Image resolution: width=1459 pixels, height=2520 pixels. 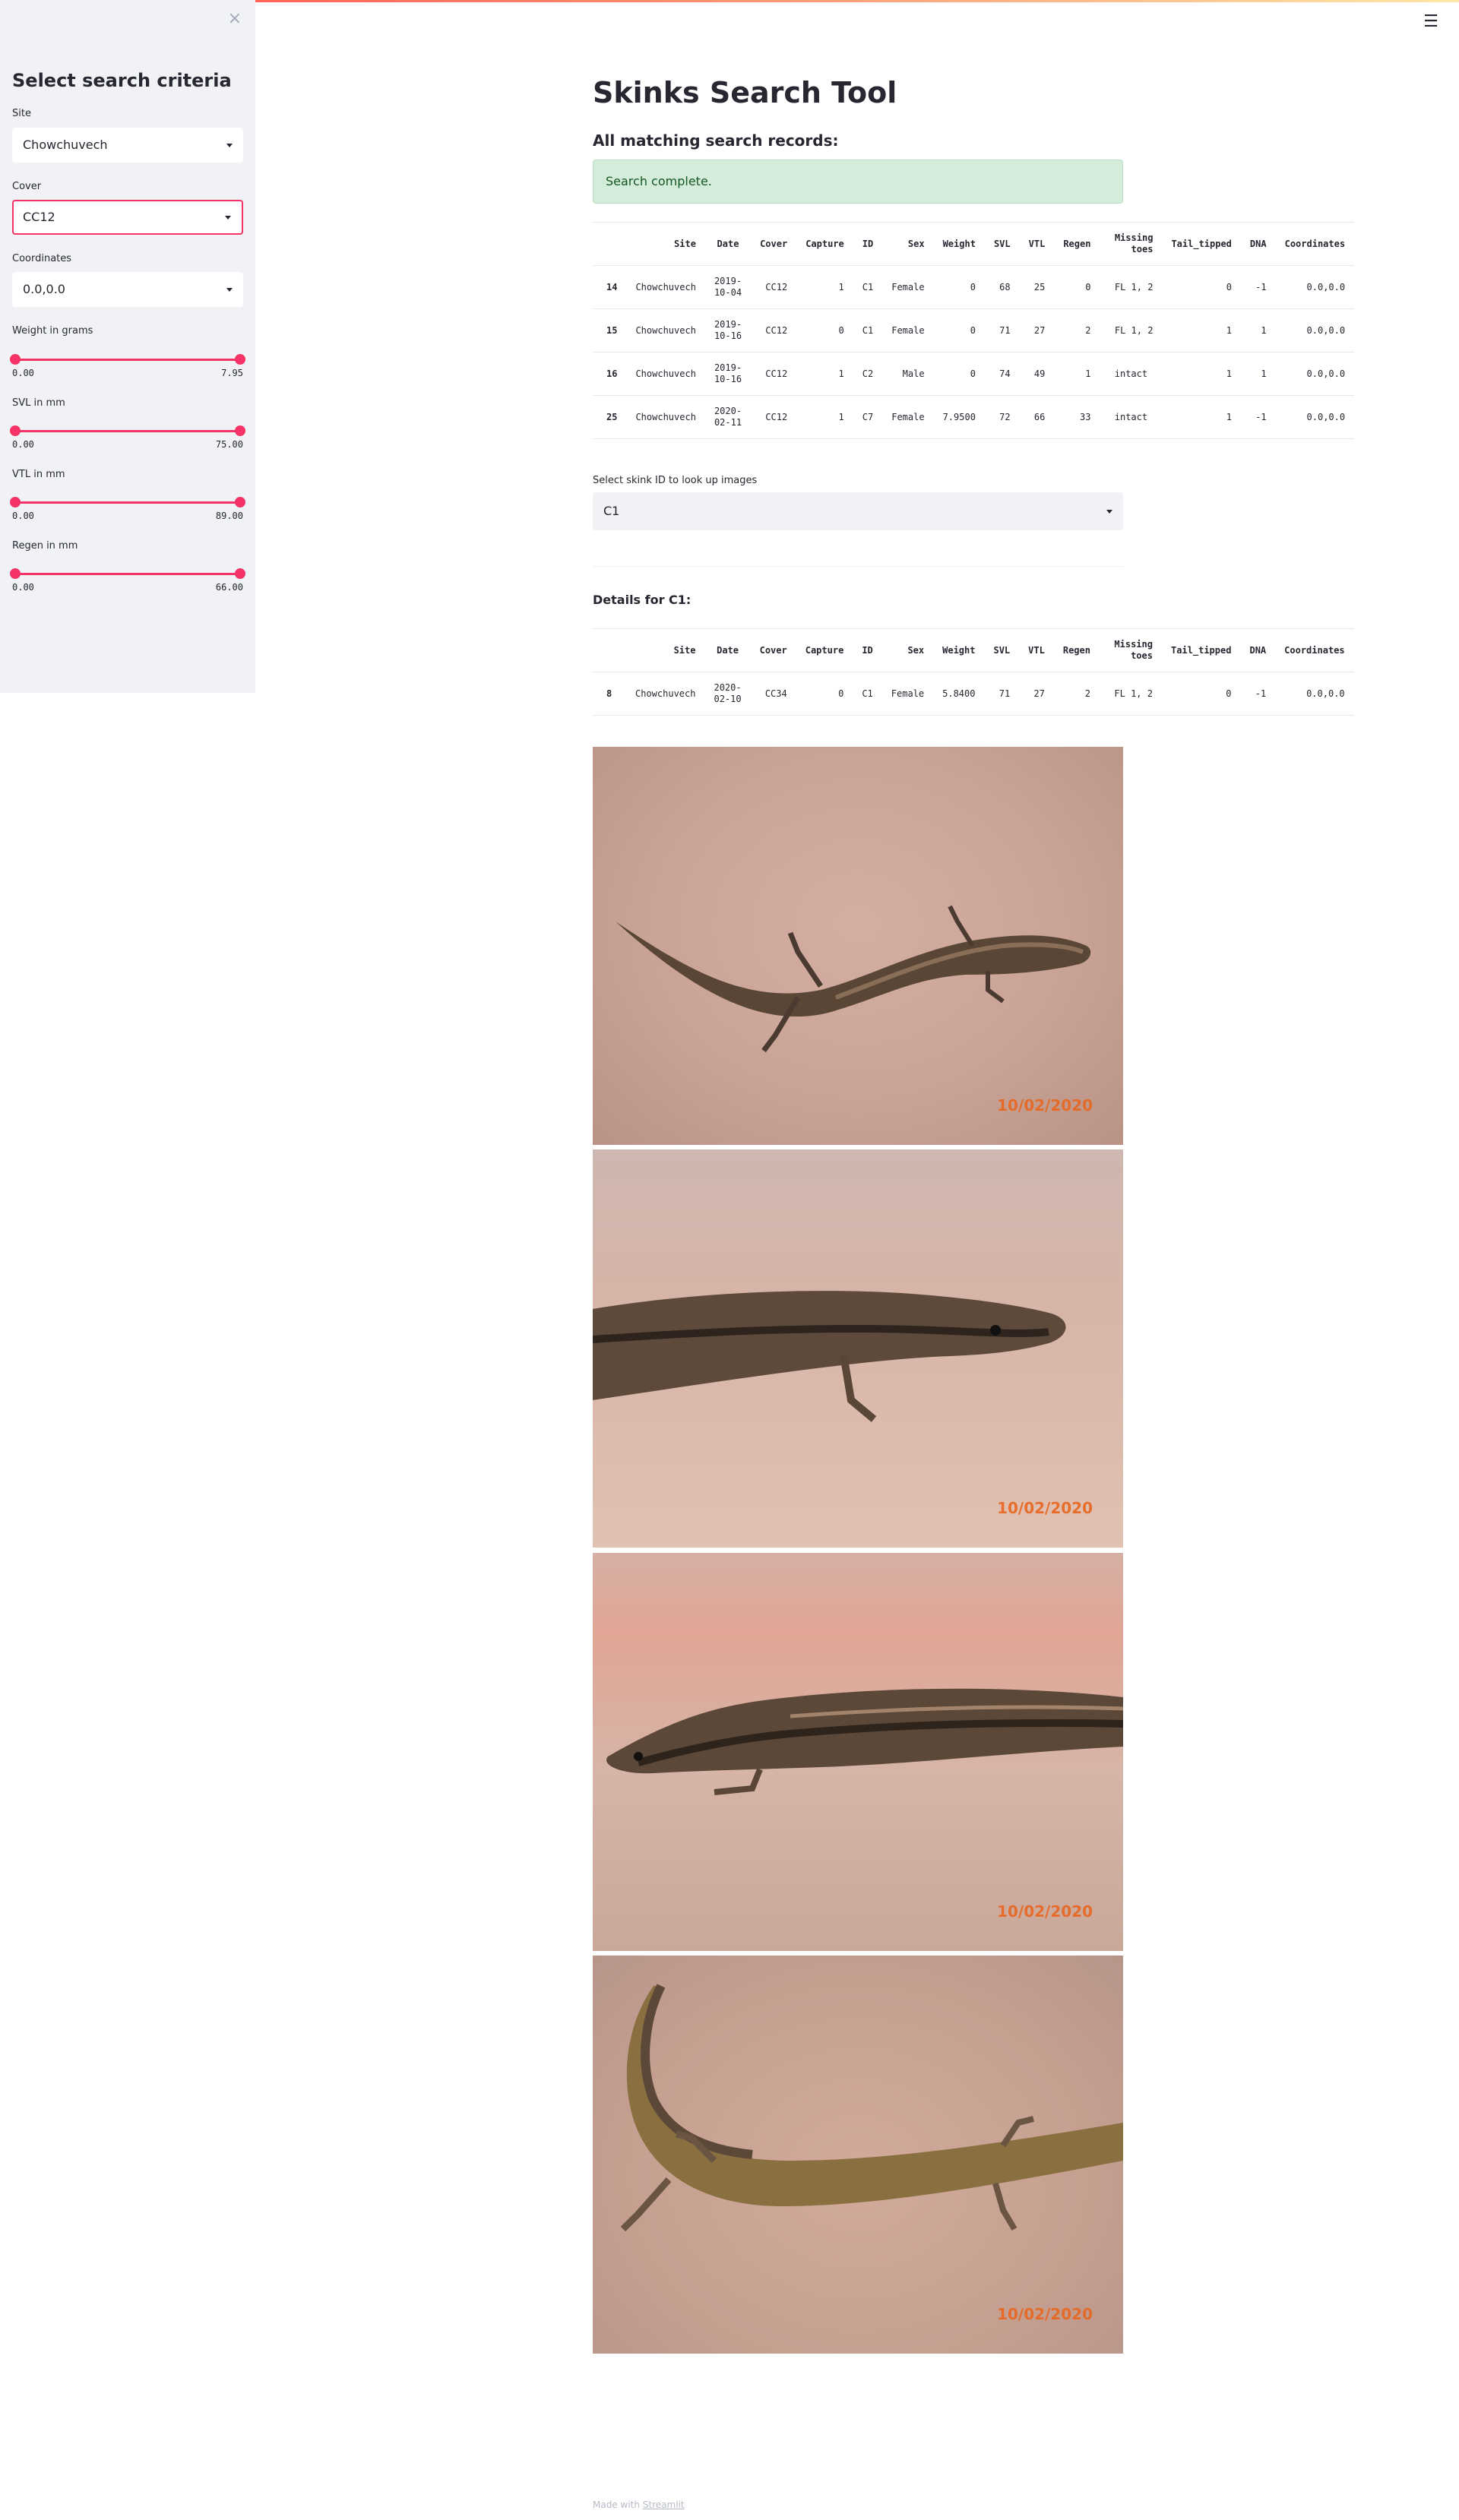 What do you see at coordinates (616, 2504) in the screenshot?
I see `footer-prefix: Made with` at bounding box center [616, 2504].